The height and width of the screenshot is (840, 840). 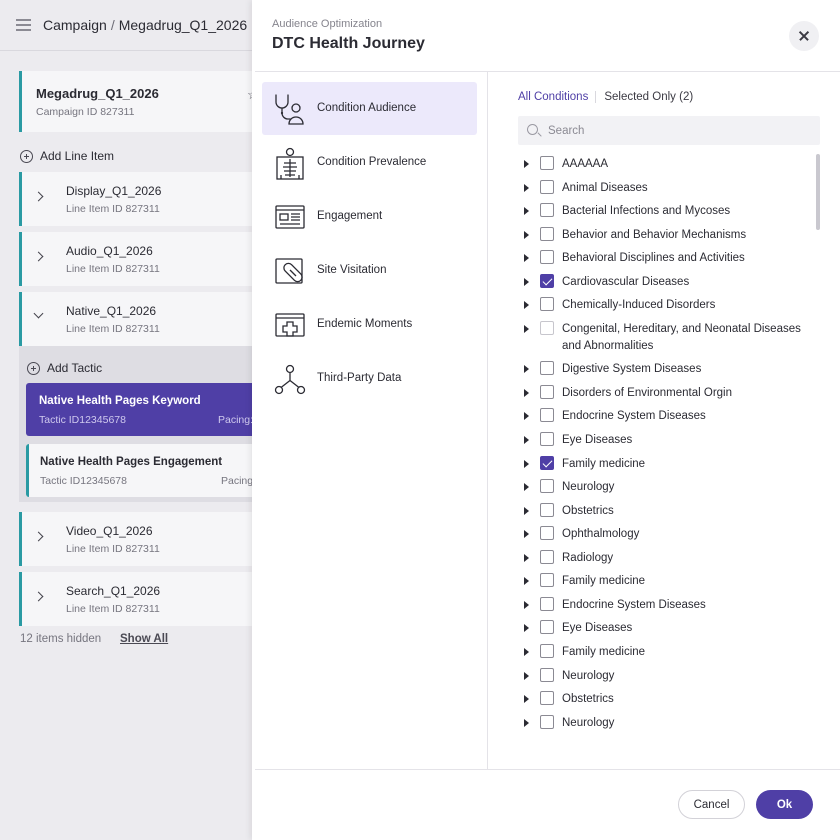 I want to click on chevron-down-icon, so click(x=38, y=313).